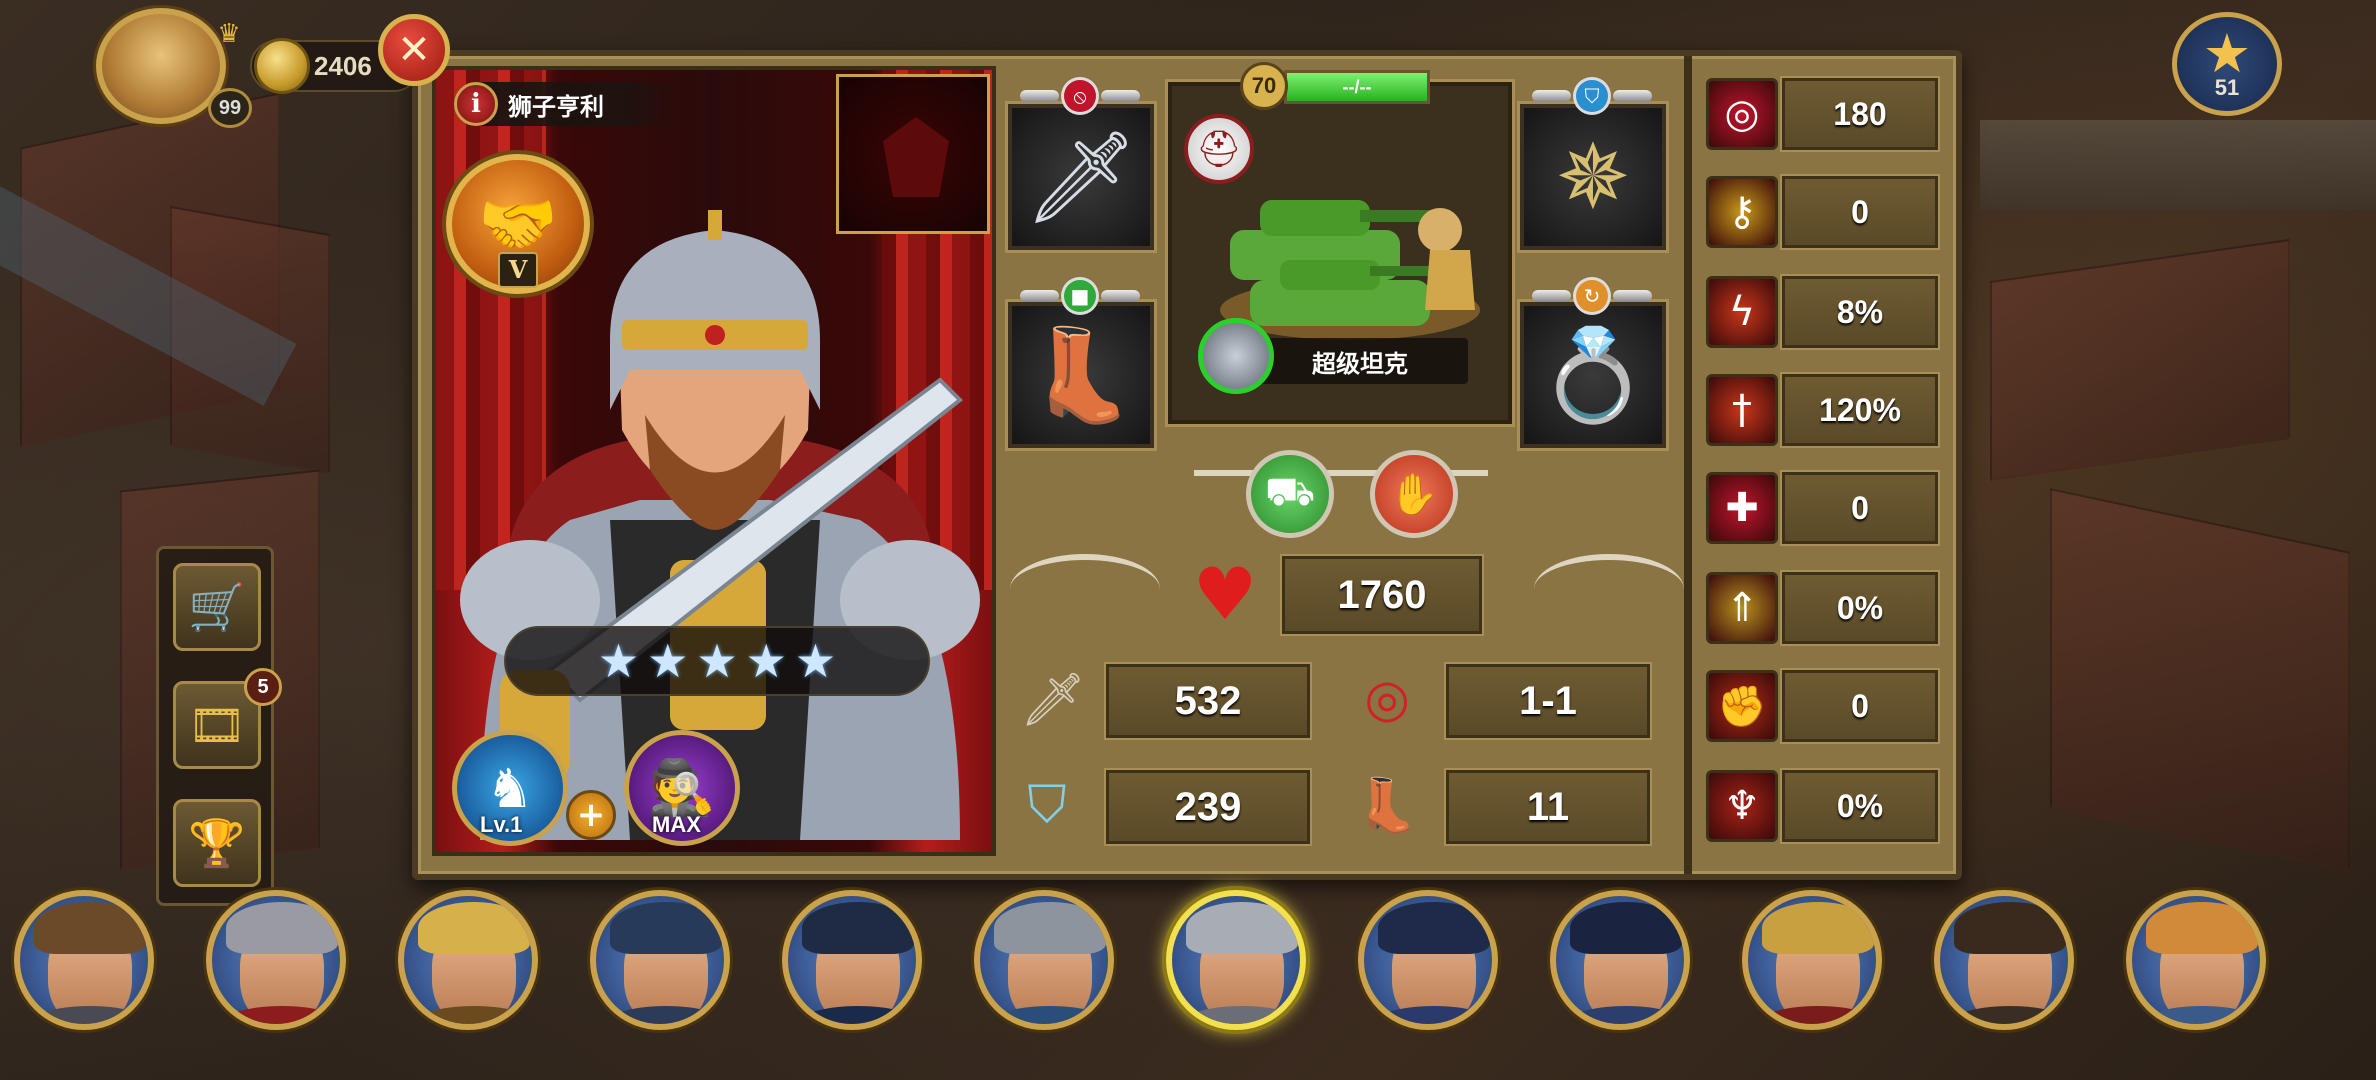  Describe the element at coordinates (282, 66) in the screenshot. I see `coin-icon` at that location.